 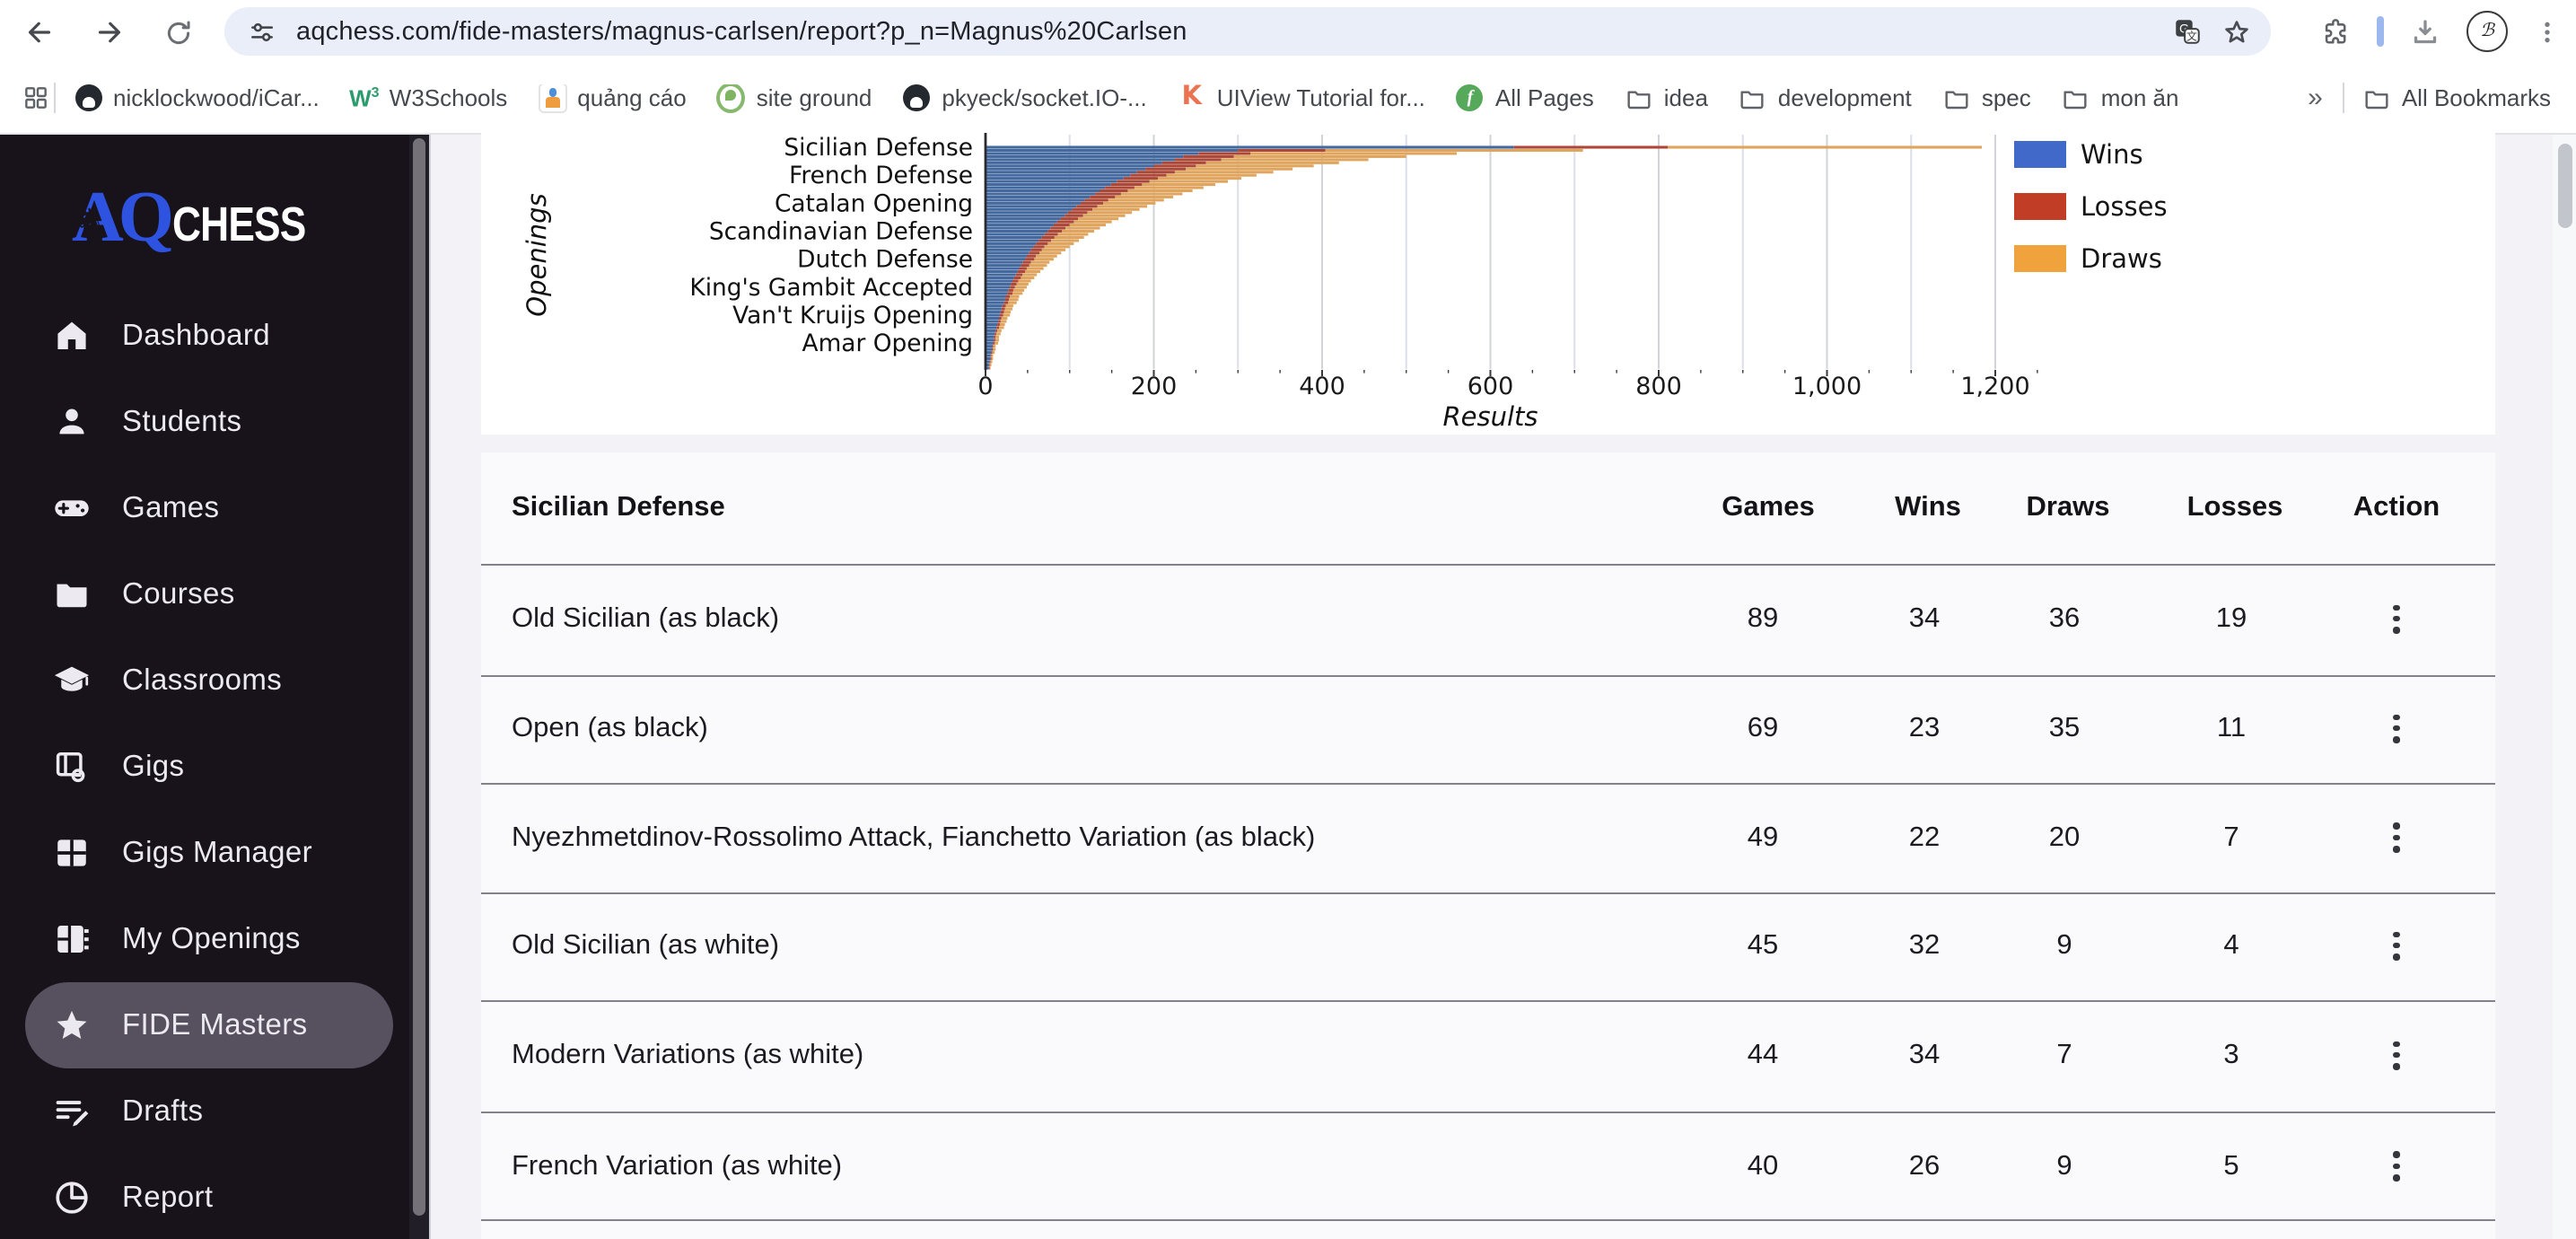 What do you see at coordinates (209, 1197) in the screenshot?
I see `sidebar-item-report: Report` at bounding box center [209, 1197].